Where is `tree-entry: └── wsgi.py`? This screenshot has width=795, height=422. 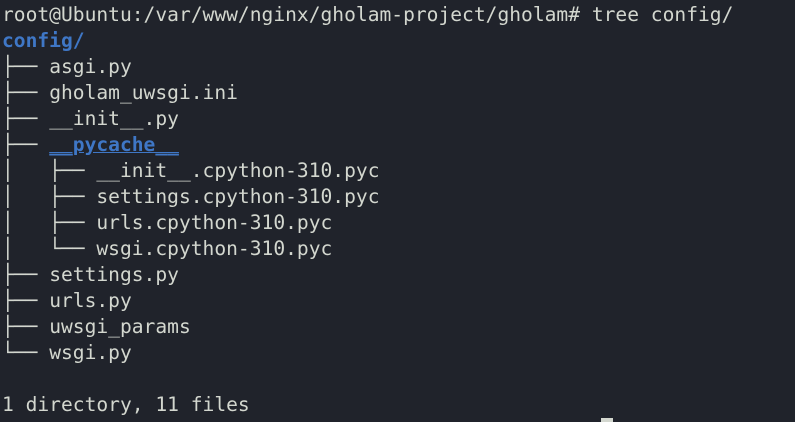 tree-entry: └── wsgi.py is located at coordinates (67, 353).